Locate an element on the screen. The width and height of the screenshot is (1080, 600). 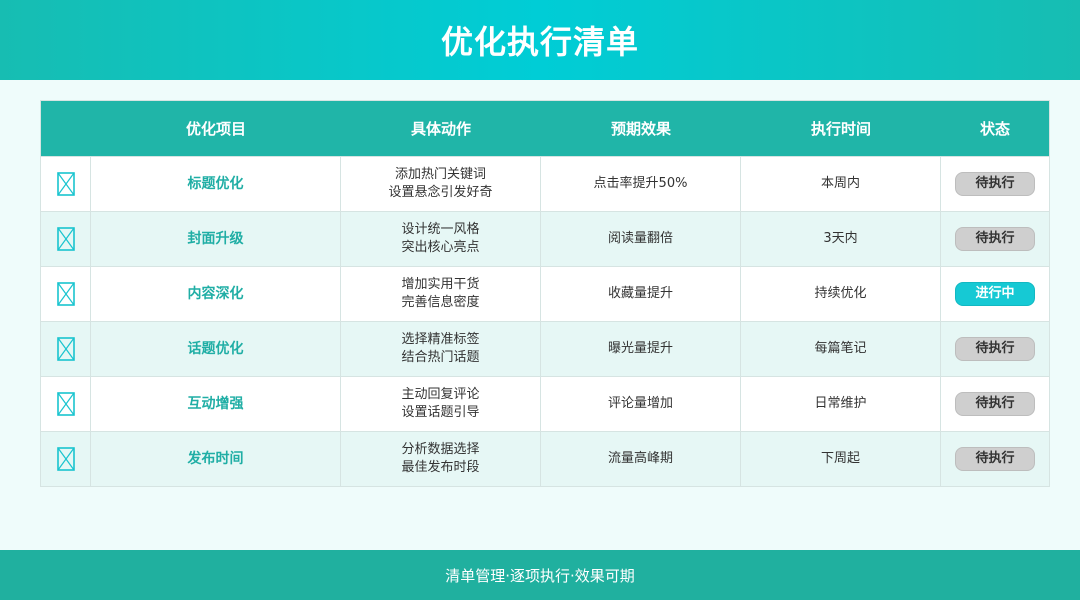
action-lines: 增加实用干货 完善信息密度 is located at coordinates (440, 294).